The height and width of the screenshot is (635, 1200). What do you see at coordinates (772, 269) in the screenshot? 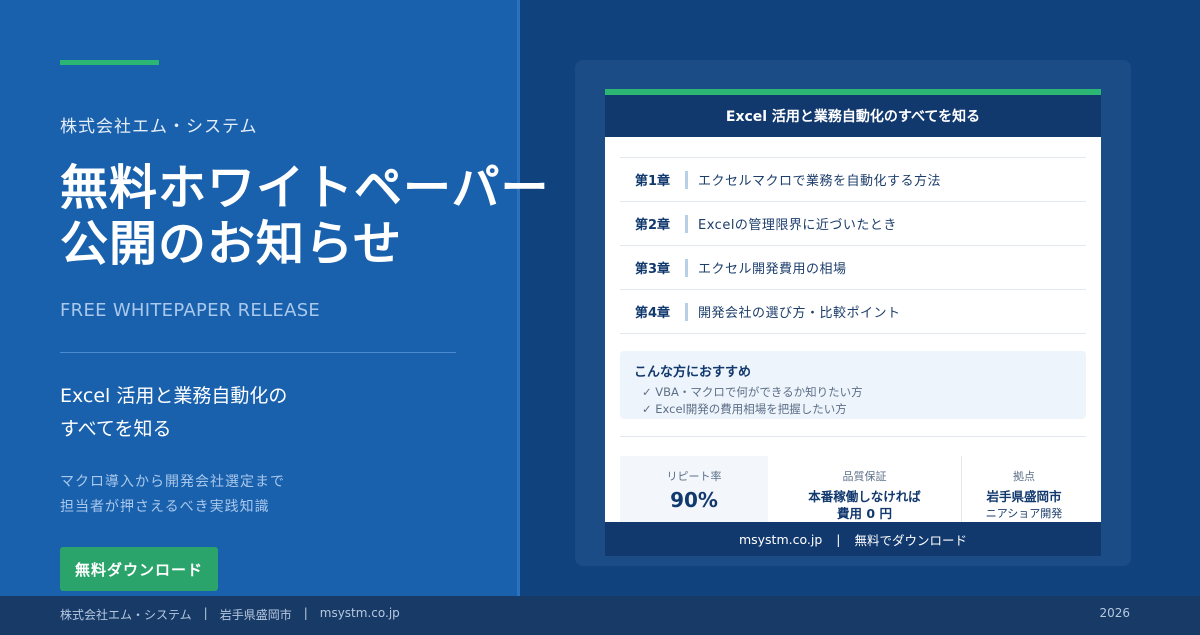
I see `chapter-title: エクセル開発費用の相場` at bounding box center [772, 269].